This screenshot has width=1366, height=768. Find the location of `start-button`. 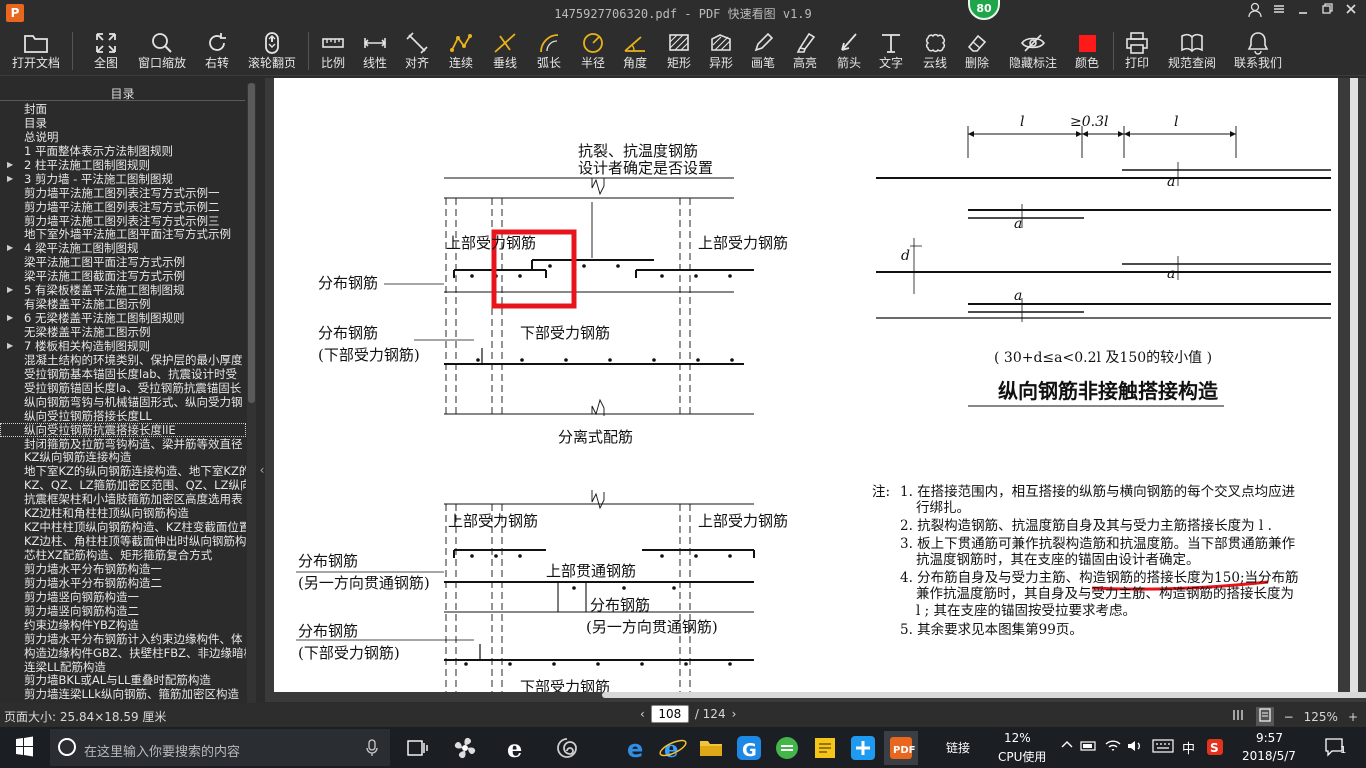

start-button is located at coordinates (24, 747).